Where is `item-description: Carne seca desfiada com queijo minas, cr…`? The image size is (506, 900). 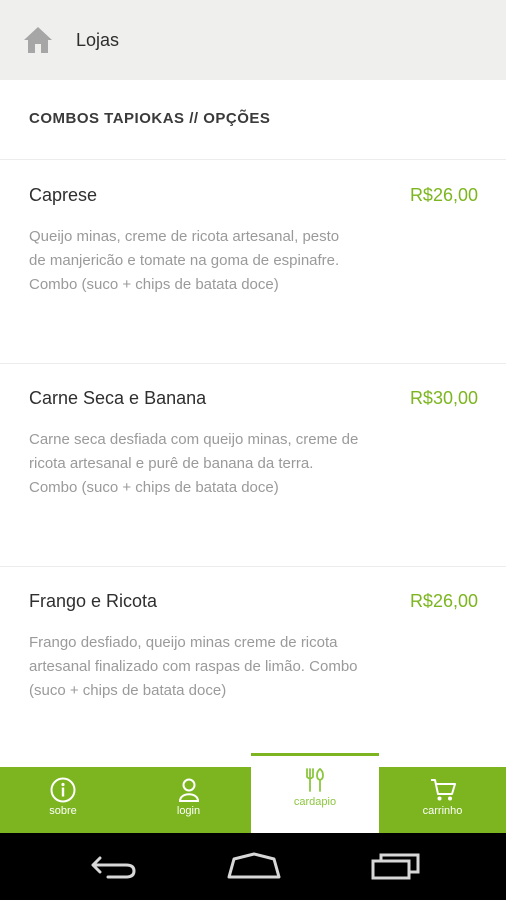
item-description: Carne seca desfiada com queijo minas, cr… is located at coordinates (194, 463).